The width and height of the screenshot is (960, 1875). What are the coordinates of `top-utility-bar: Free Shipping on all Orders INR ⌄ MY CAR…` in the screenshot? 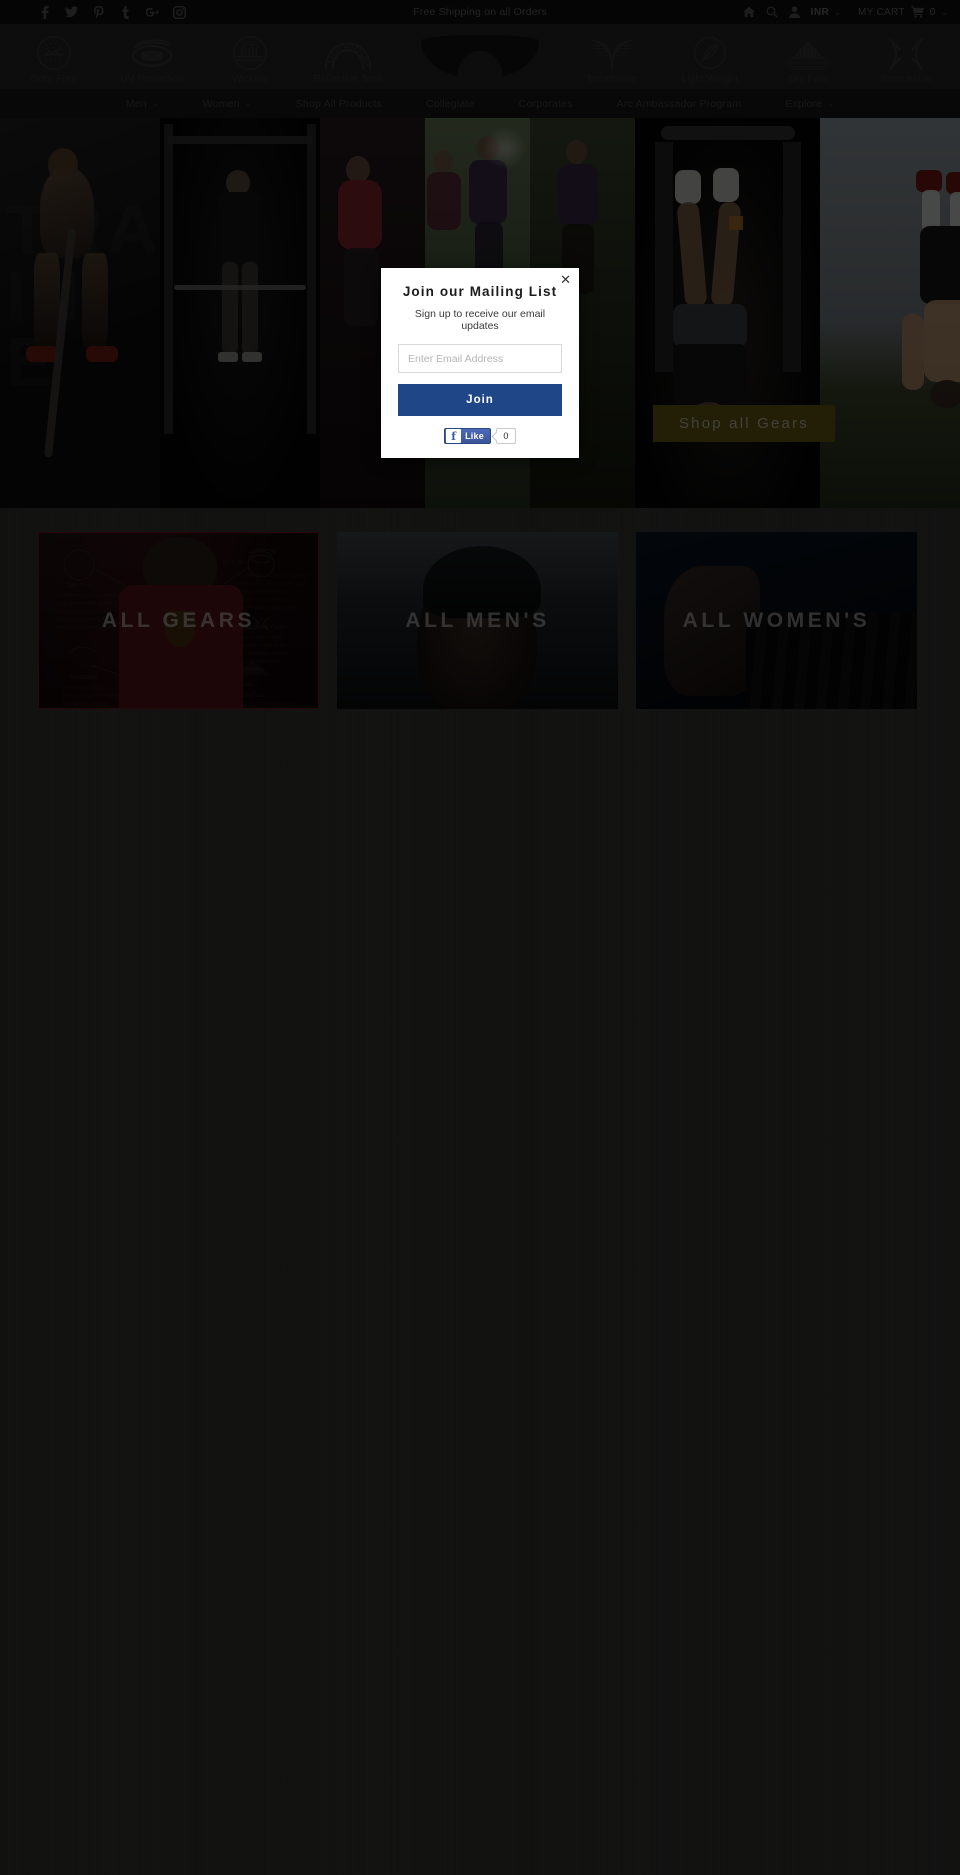 It's located at (480, 12).